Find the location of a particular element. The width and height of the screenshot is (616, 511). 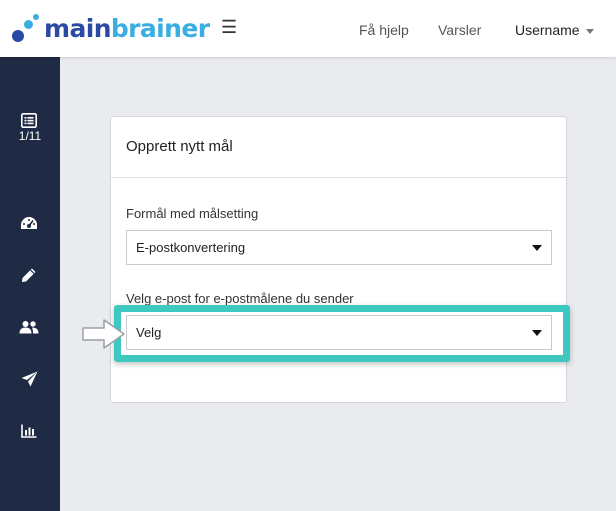

username-label: Username is located at coordinates (547, 30).